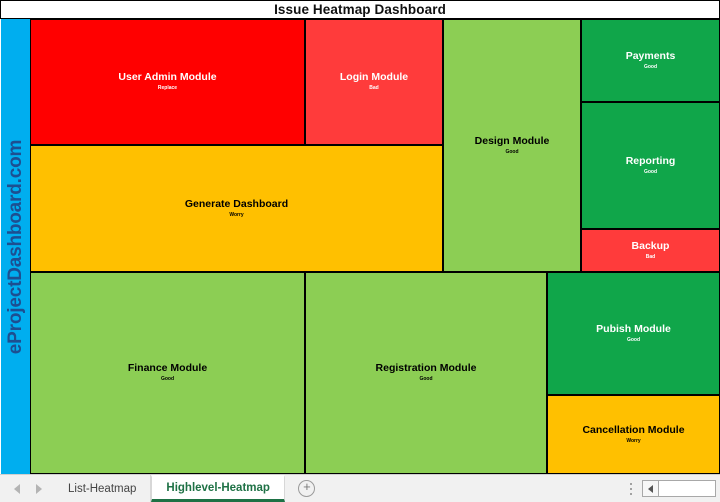  I want to click on heatmap-tile: Backup Bad, so click(650, 250).